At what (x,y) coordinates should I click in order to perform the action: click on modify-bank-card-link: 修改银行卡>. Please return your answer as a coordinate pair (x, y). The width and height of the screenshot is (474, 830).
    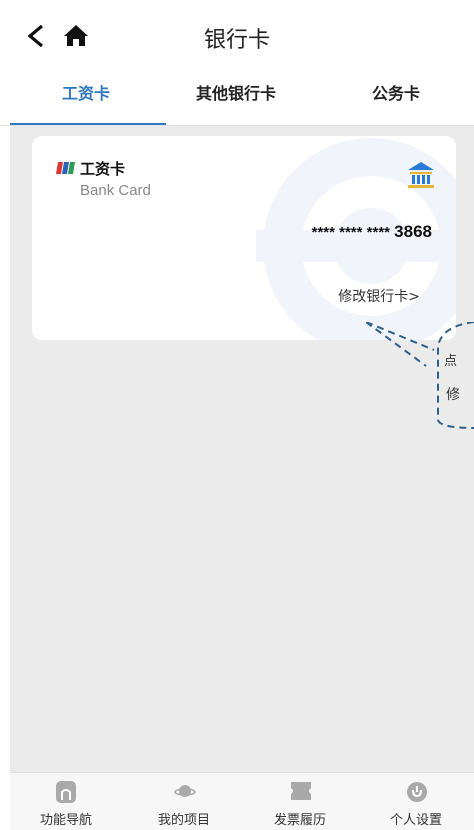
    Looking at the image, I should click on (379, 296).